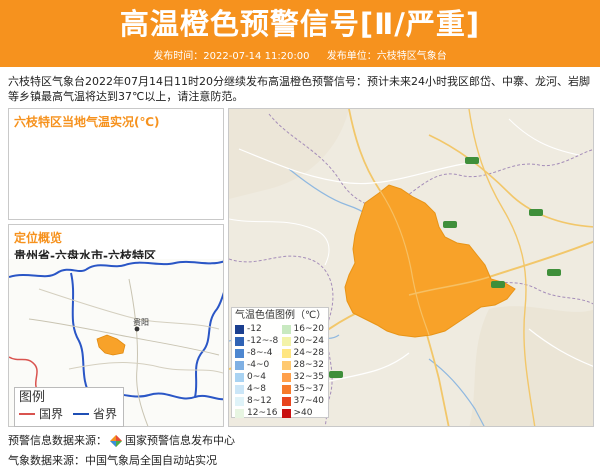 The width and height of the screenshot is (600, 471). What do you see at coordinates (116, 164) in the screenshot?
I see `temp-panel: 六枝特区当地气温实况(℃)` at bounding box center [116, 164].